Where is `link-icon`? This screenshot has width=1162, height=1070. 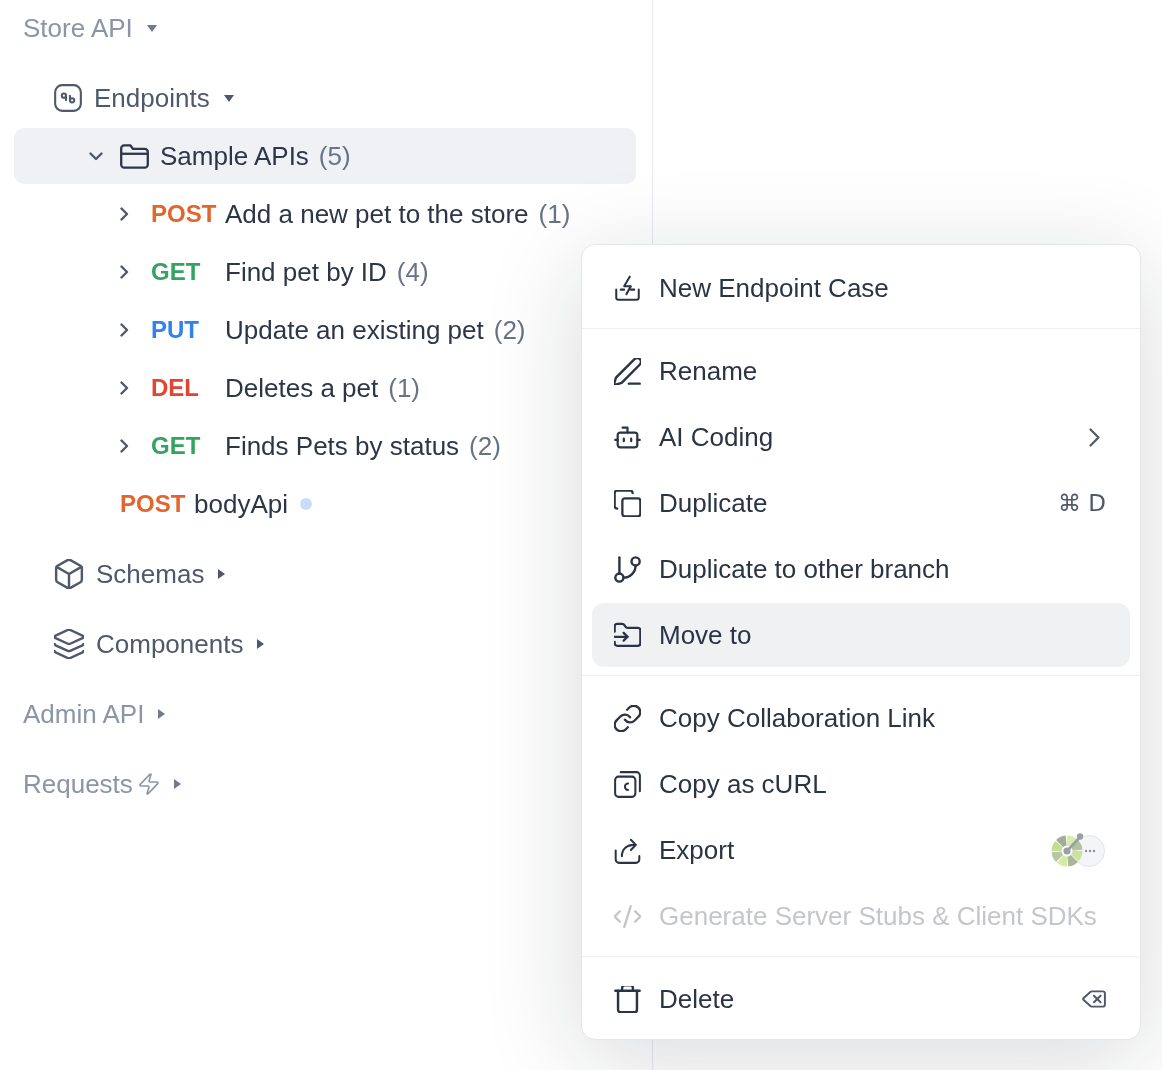 link-icon is located at coordinates (627, 718).